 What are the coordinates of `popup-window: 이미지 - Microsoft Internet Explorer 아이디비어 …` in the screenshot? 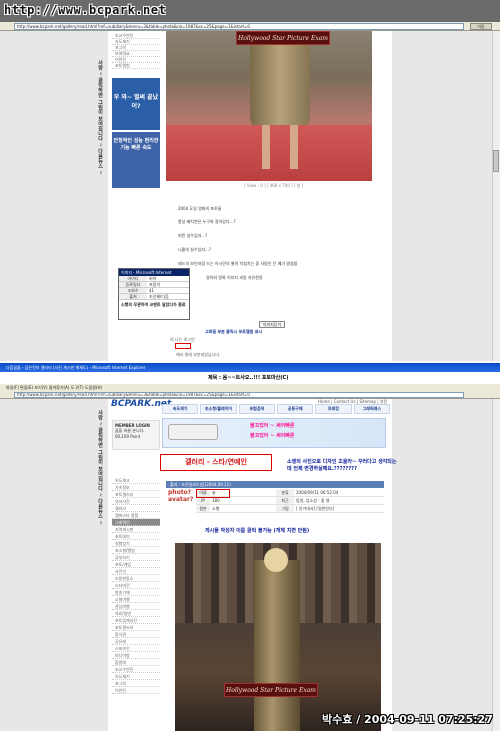 It's located at (154, 294).